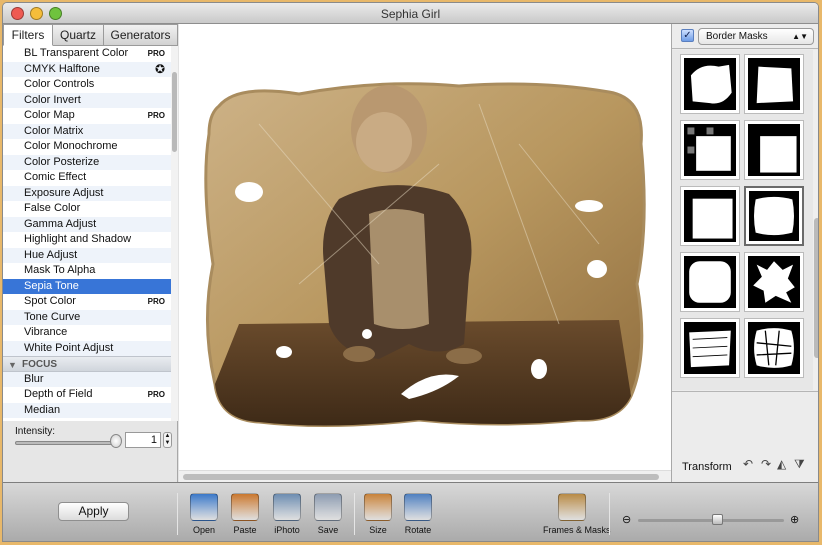  I want to click on transform-label: Transform, so click(707, 467).